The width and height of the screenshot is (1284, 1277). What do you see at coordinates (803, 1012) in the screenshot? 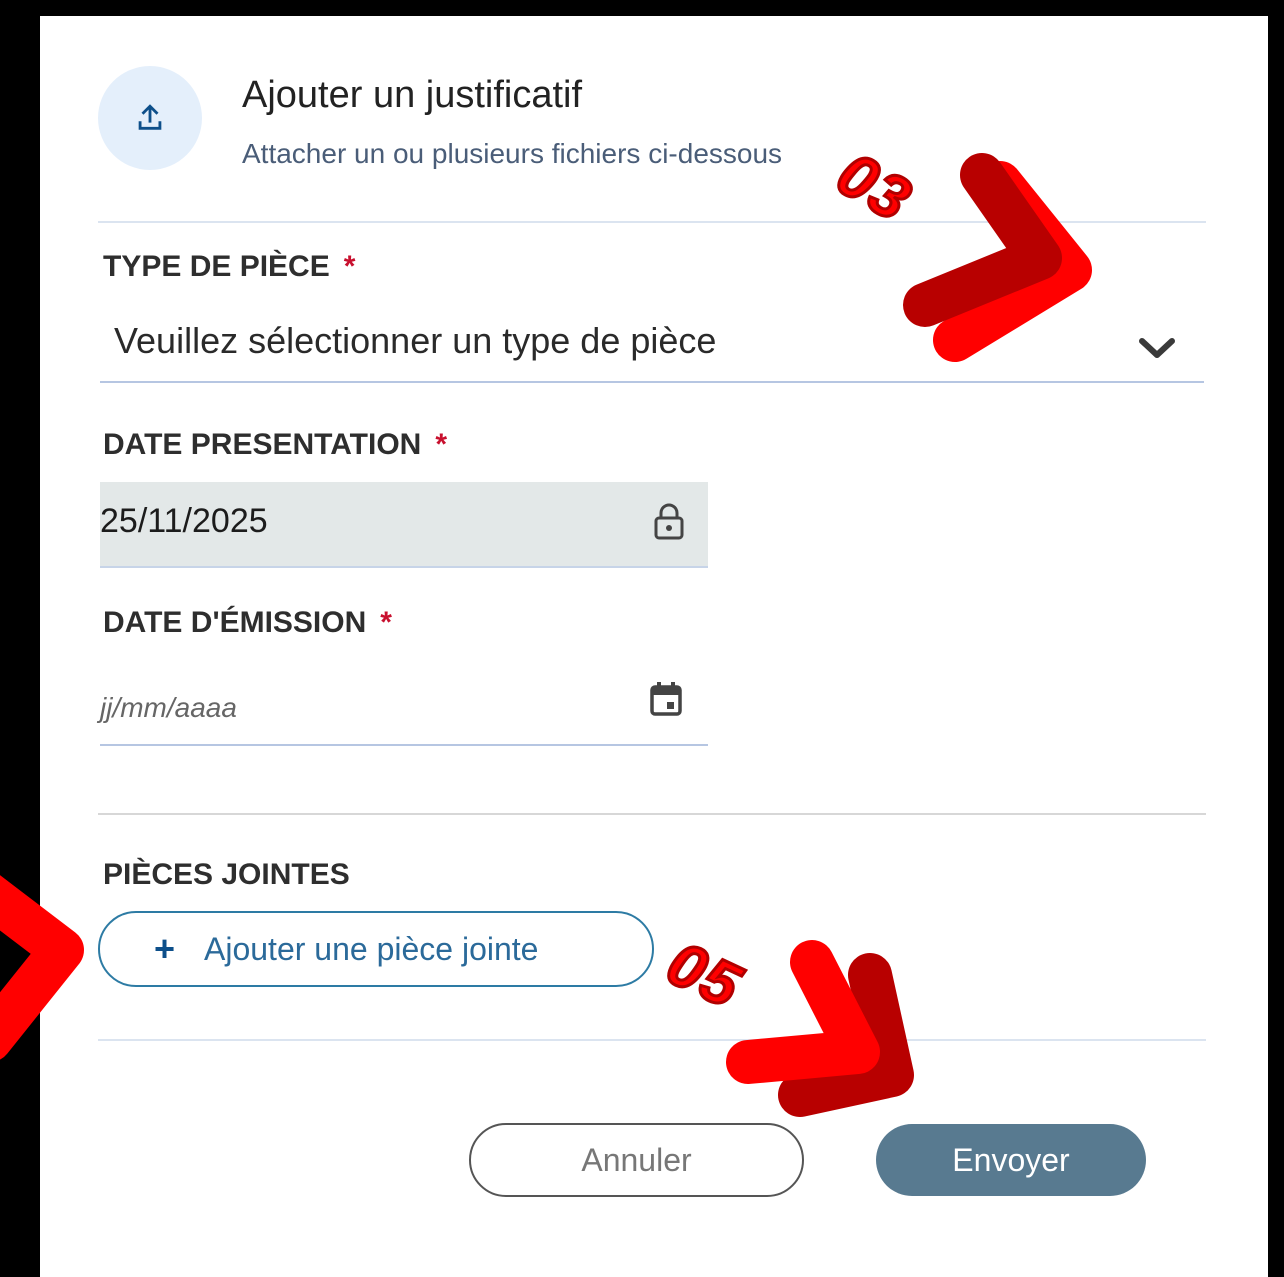
I see `annotation-chevron-05-front` at bounding box center [803, 1012].